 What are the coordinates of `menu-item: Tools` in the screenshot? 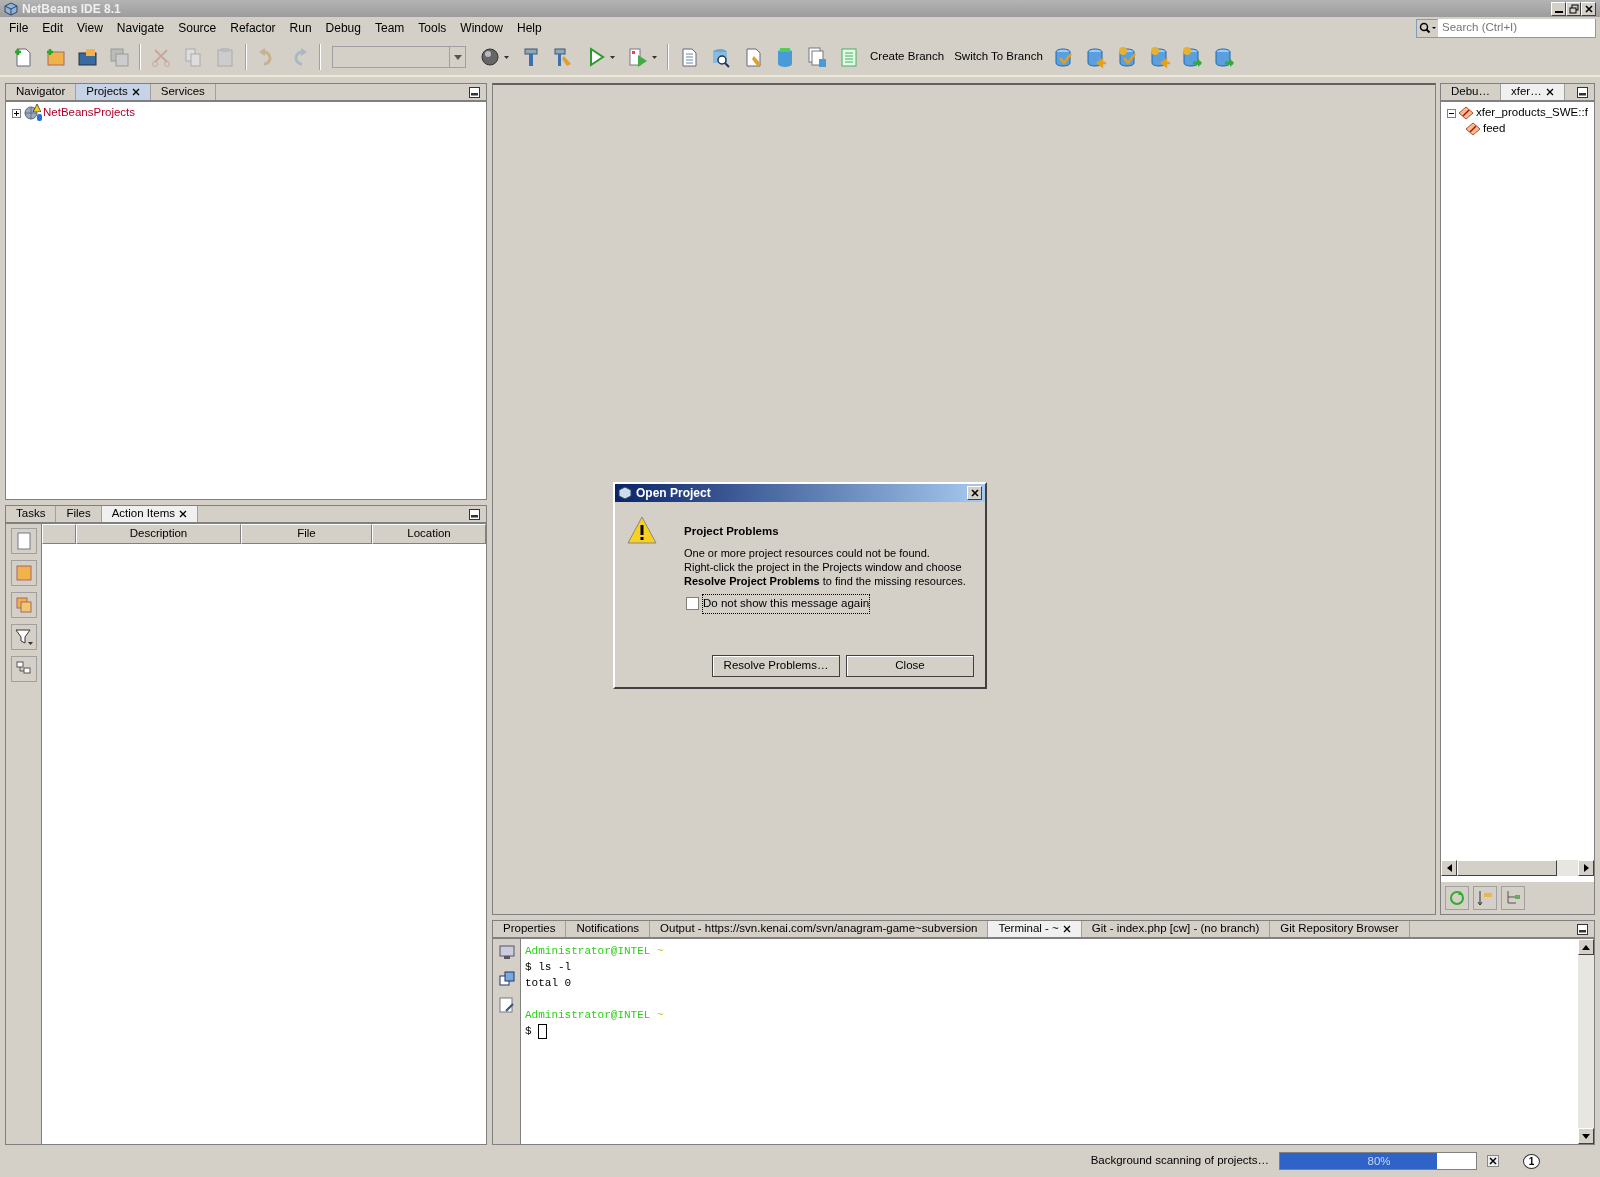 It's located at (432, 28).